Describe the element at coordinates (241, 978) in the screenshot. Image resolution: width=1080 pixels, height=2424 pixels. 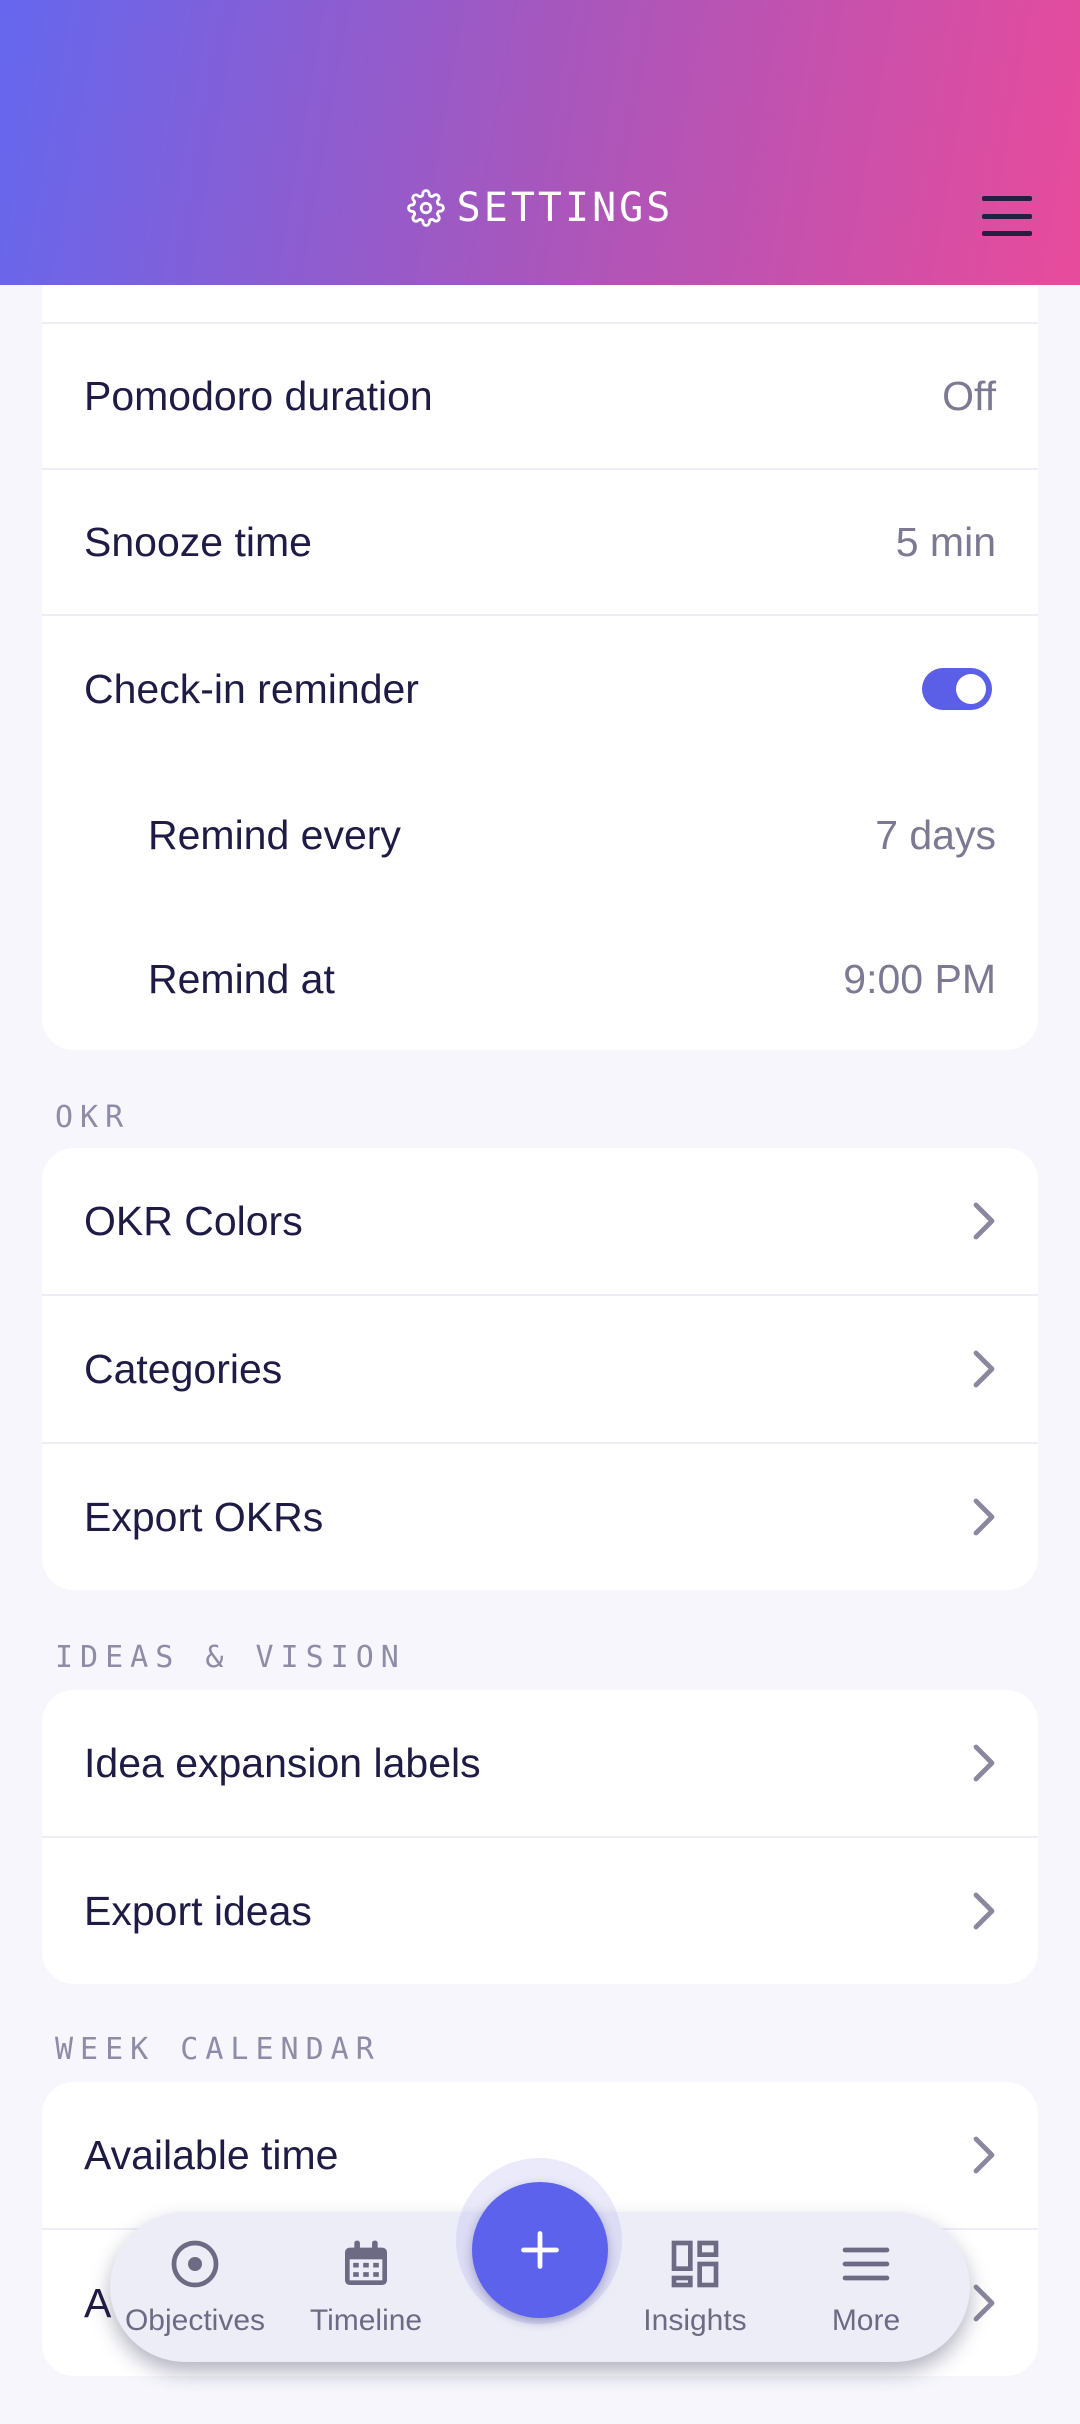
I see `remind-at-label: Remind at` at that location.